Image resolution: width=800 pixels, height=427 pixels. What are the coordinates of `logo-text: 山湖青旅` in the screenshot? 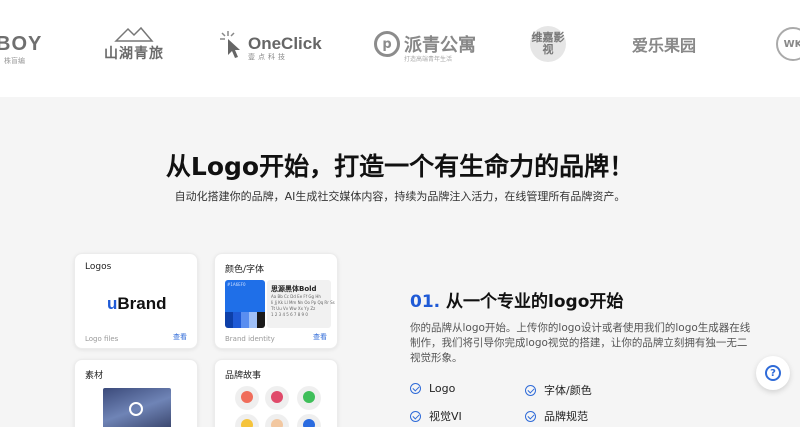 It's located at (134, 53).